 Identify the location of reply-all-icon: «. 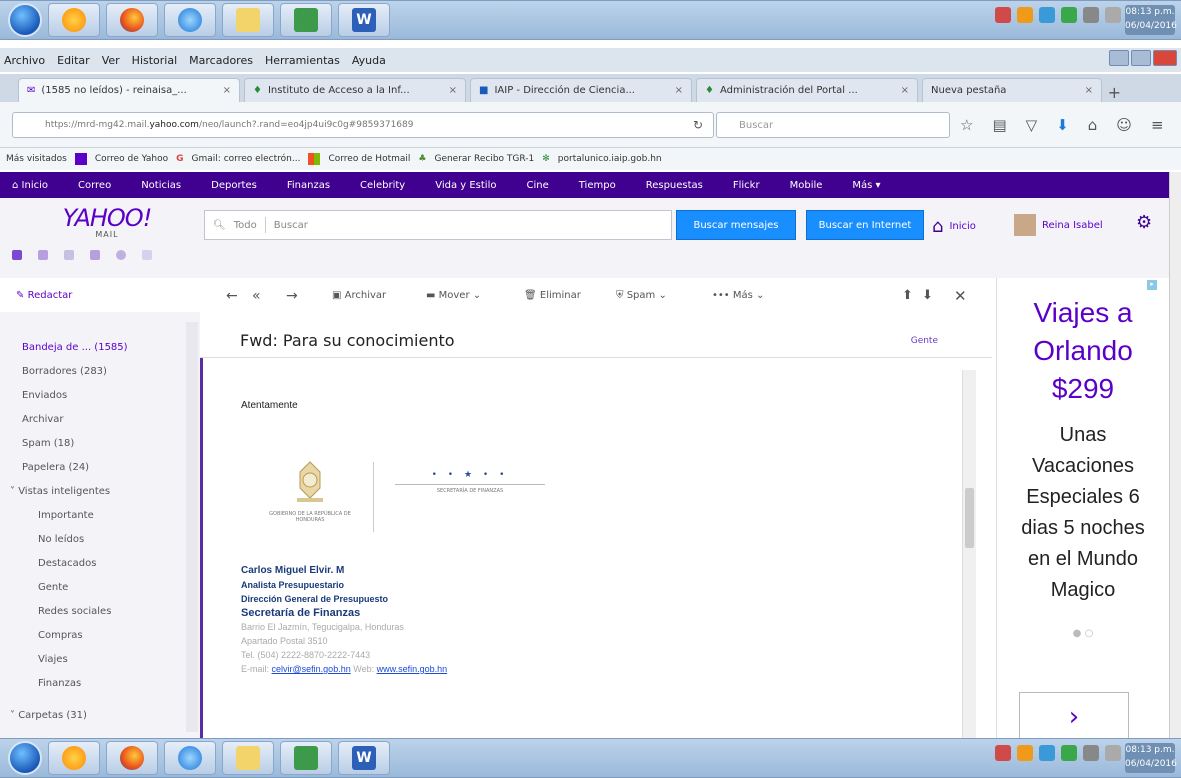
(256, 296).